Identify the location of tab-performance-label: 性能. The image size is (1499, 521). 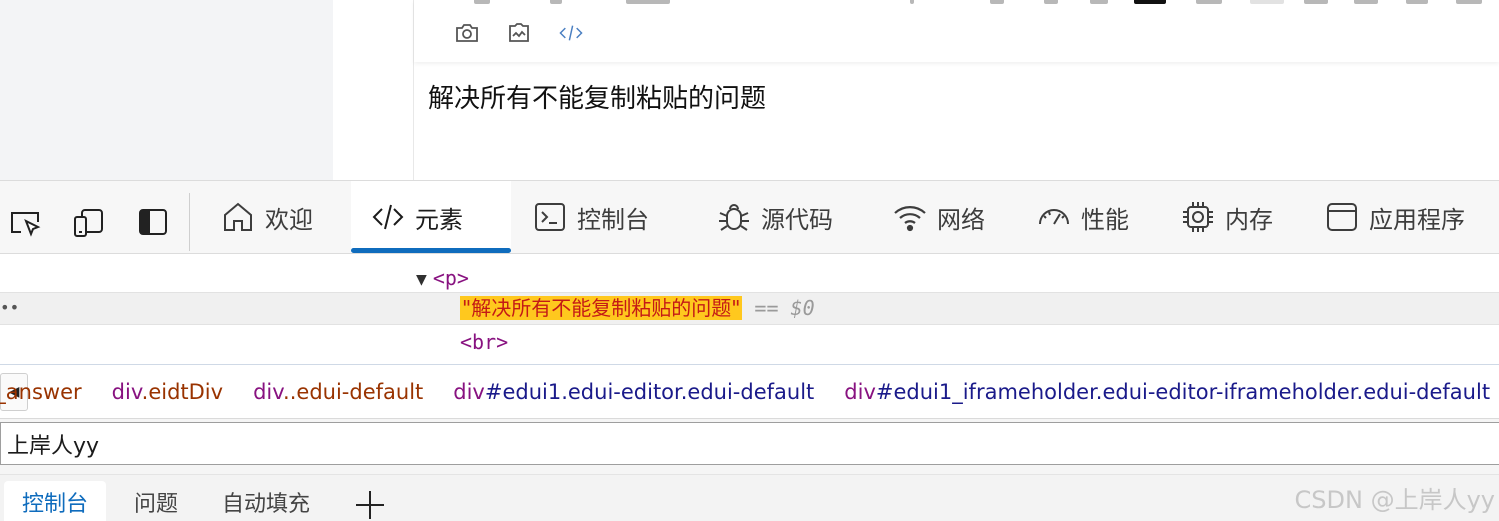
(1105, 219).